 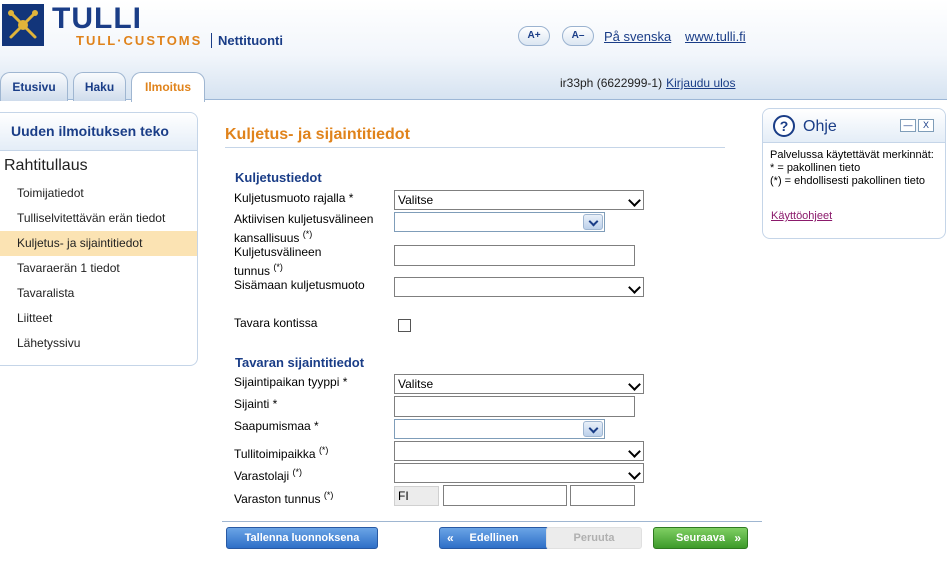 What do you see at coordinates (637, 36) in the screenshot?
I see `swedish-language-link: På svenska` at bounding box center [637, 36].